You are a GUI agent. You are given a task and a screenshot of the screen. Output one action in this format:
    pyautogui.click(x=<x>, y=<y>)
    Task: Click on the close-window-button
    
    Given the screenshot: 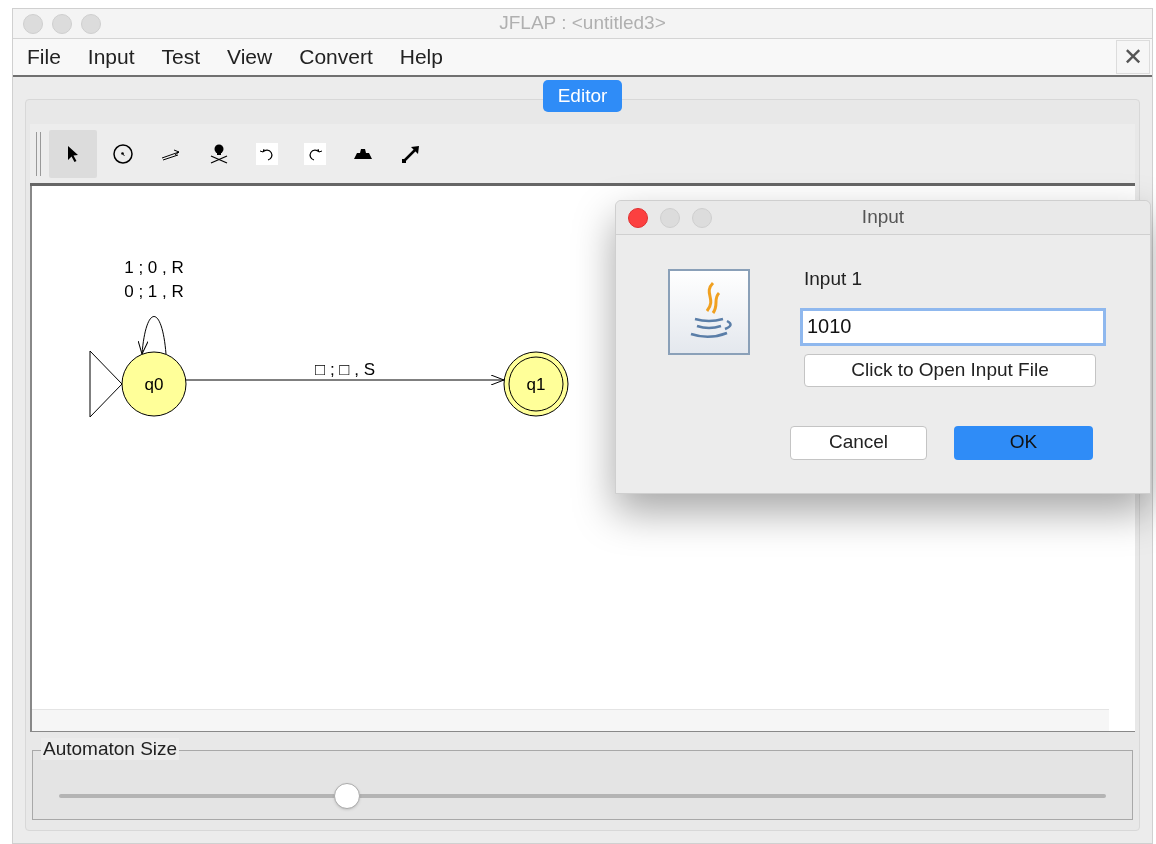 What is the action you would take?
    pyautogui.click(x=638, y=217)
    